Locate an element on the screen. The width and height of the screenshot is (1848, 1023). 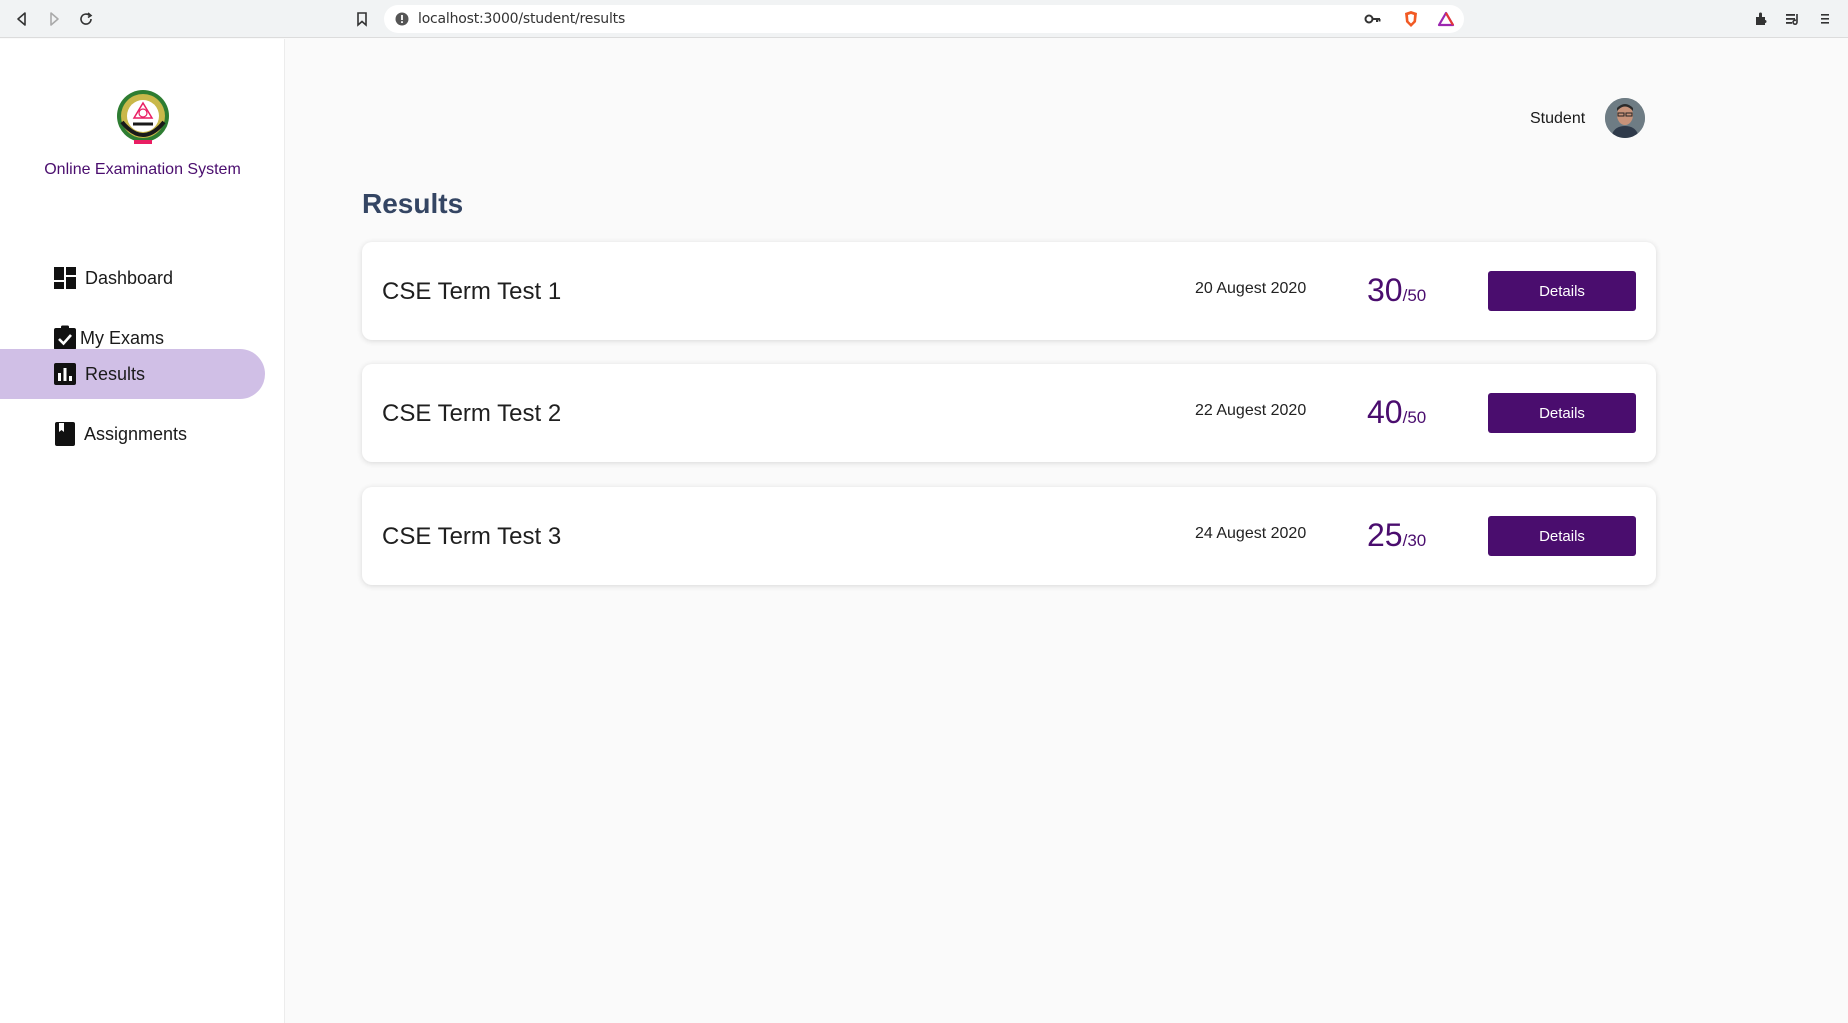
score-value: 25 is located at coordinates (1385, 535).